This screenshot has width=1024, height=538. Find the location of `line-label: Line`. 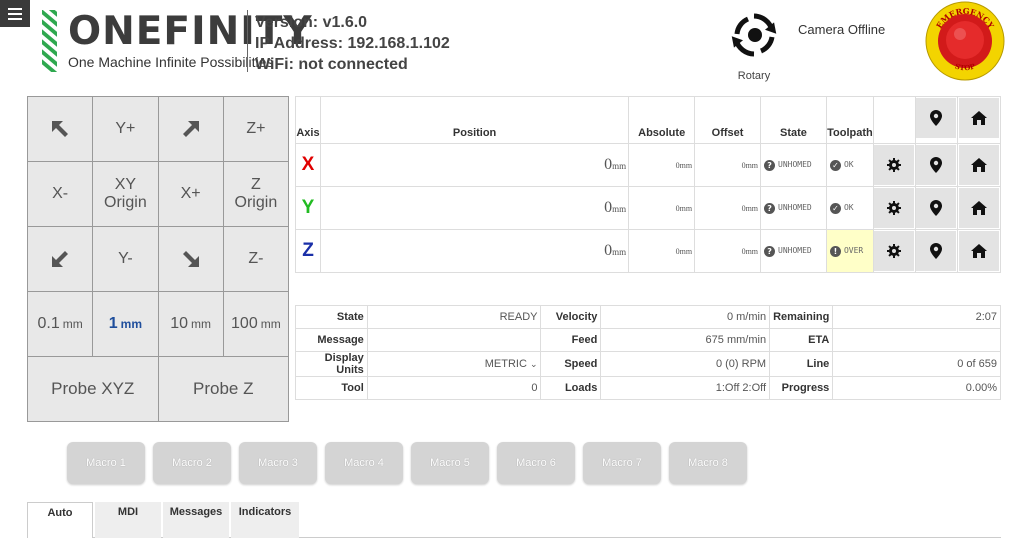

line-label: Line is located at coordinates (801, 364).